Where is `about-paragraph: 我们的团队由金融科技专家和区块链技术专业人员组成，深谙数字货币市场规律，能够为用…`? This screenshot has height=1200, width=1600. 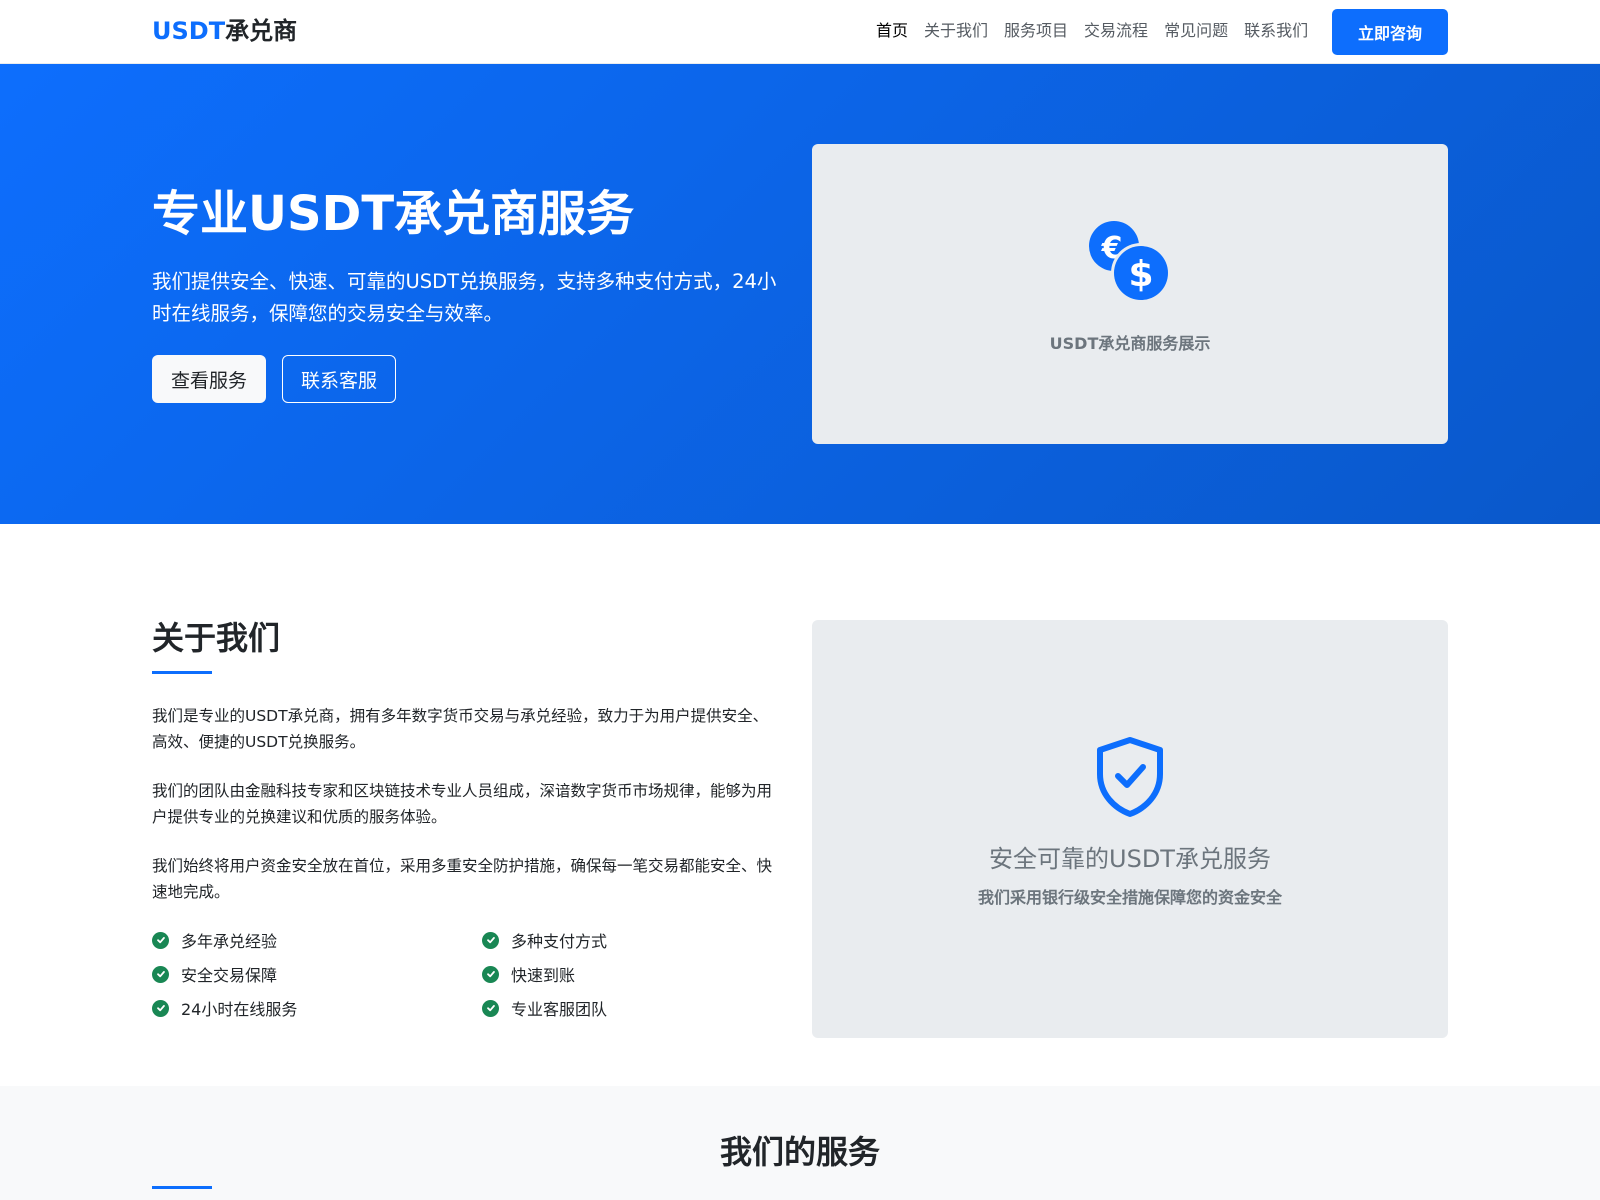
about-paragraph: 我们的团队由金融科技专家和区块链技术专业人员组成，深谙数字货币市场规律，能够为用… is located at coordinates (462, 804).